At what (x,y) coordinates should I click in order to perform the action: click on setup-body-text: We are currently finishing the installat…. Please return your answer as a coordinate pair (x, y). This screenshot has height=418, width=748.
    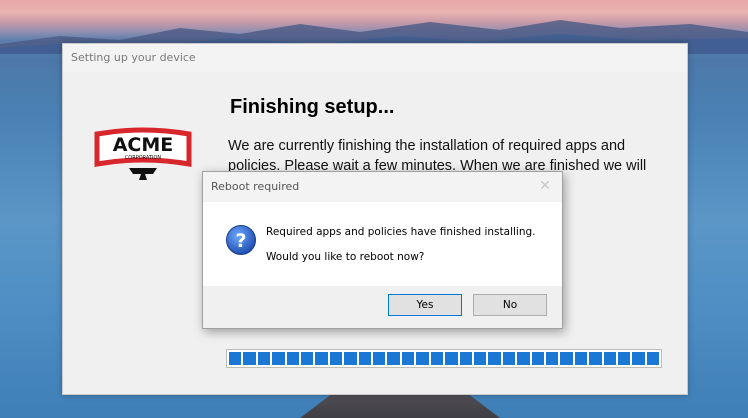
    Looking at the image, I should click on (437, 156).